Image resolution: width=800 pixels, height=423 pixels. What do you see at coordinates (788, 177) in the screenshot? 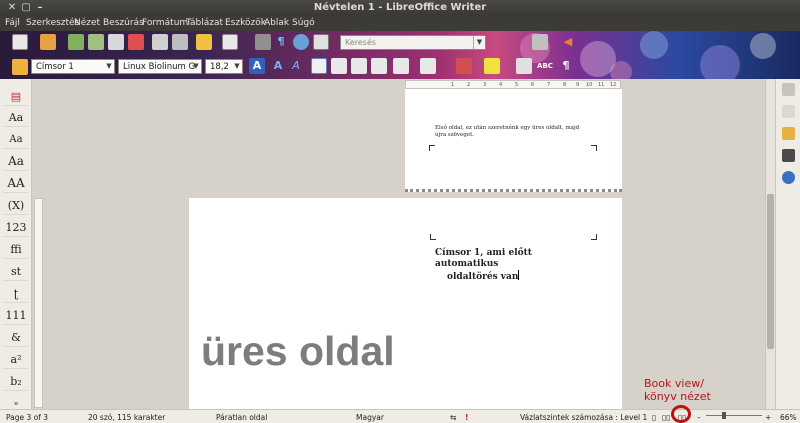
I see `navigator-sidebar-icon` at bounding box center [788, 177].